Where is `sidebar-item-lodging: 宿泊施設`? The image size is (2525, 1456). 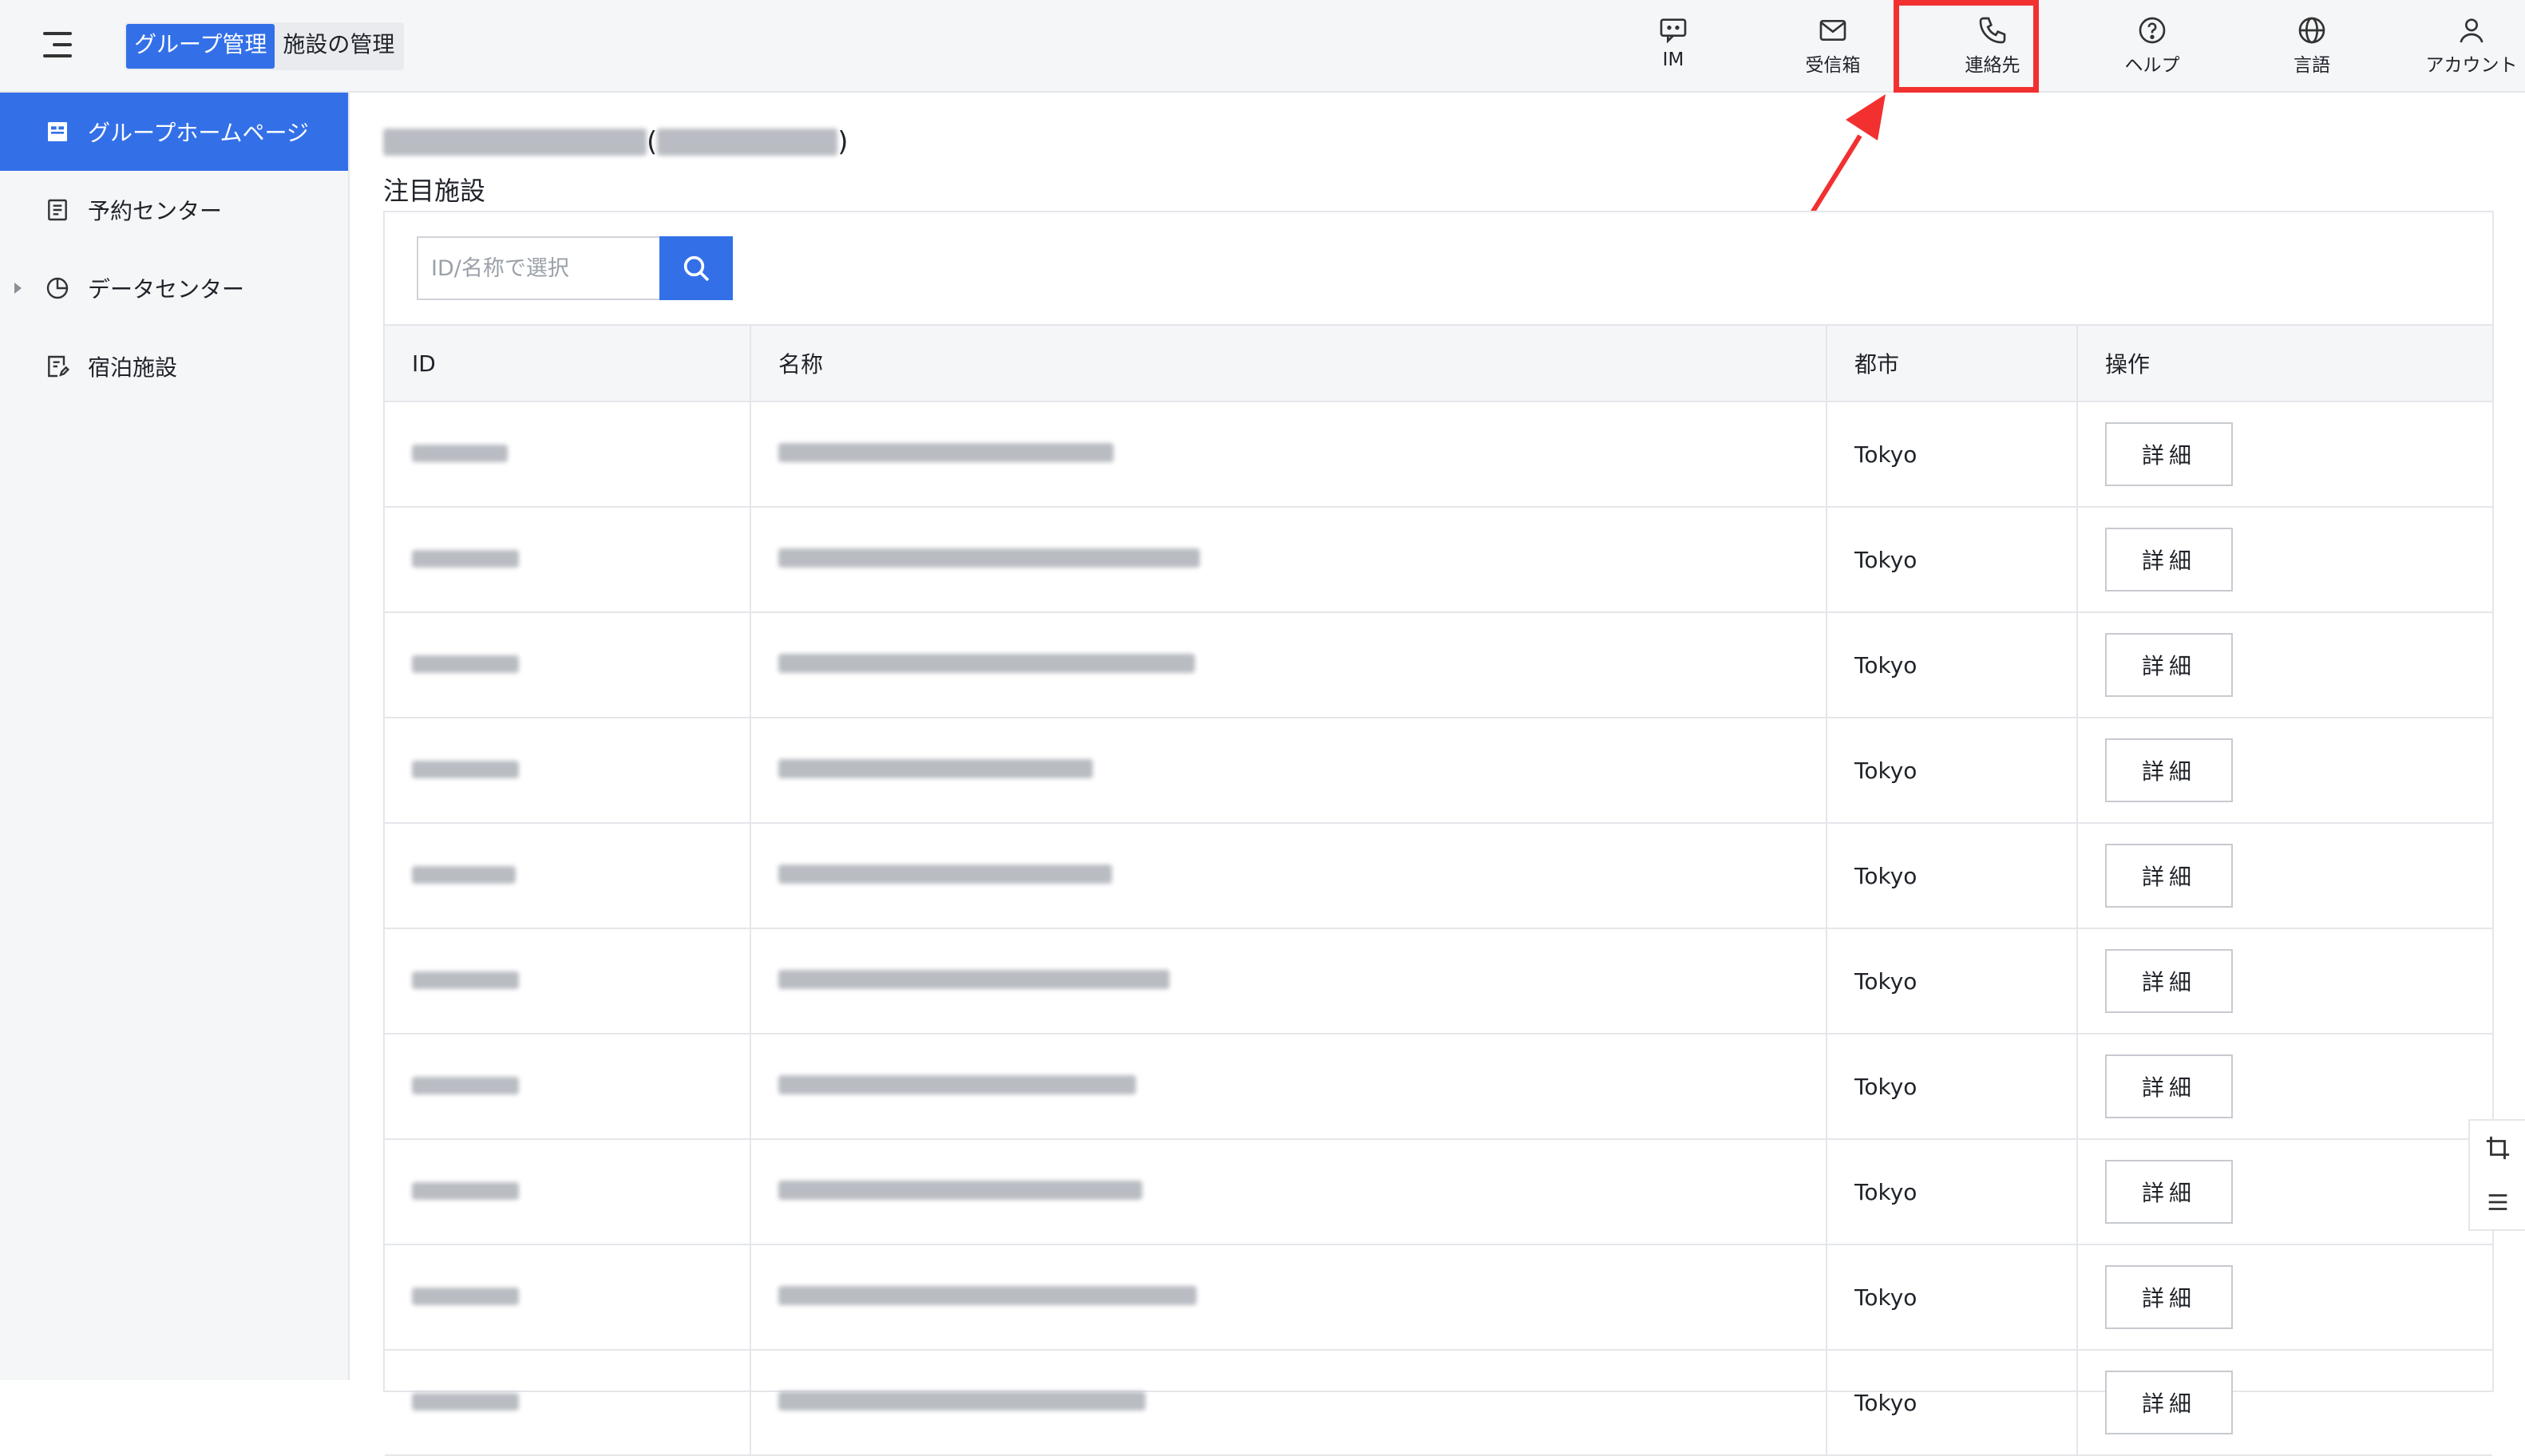
sidebar-item-lodging: 宿泊施設 is located at coordinates (174, 367).